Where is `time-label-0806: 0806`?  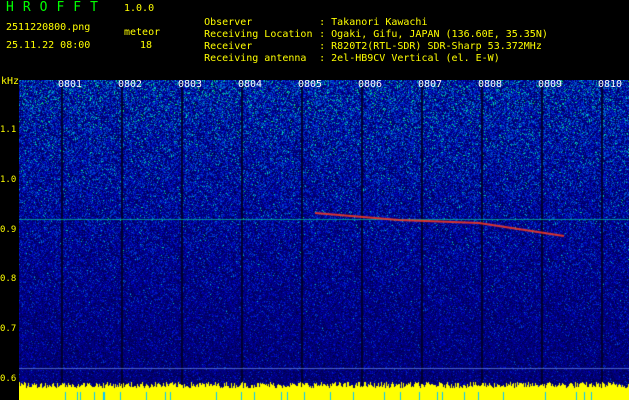
time-label-0806: 0806 is located at coordinates (370, 84).